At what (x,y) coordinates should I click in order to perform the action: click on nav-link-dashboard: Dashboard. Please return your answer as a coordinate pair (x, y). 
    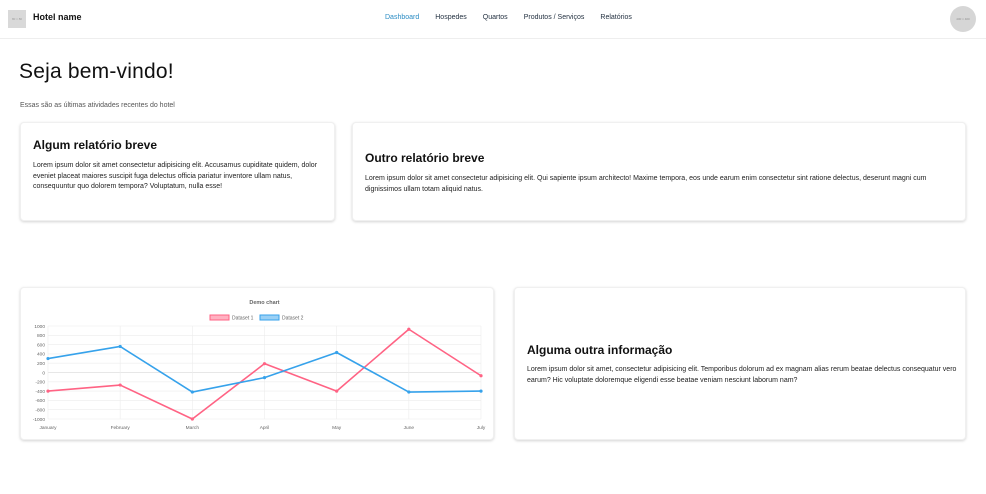
    Looking at the image, I should click on (402, 17).